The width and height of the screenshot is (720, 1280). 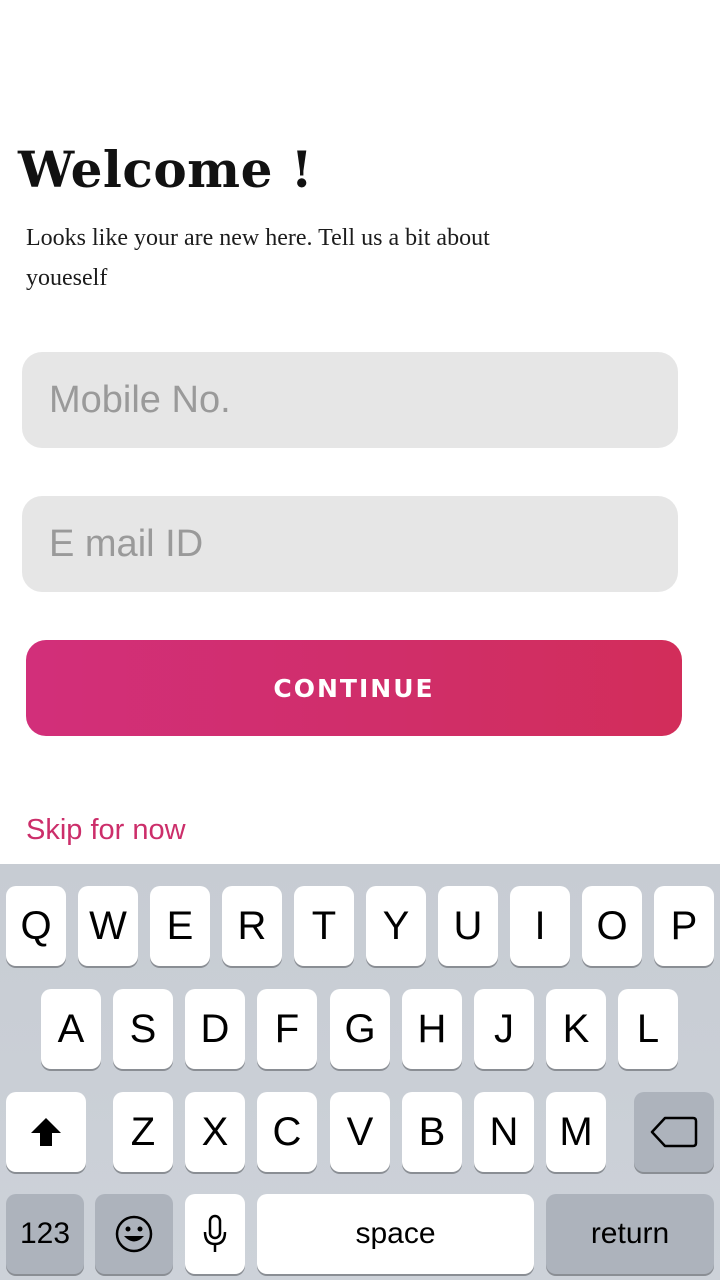 I want to click on key-f: F, so click(x=287, y=1029).